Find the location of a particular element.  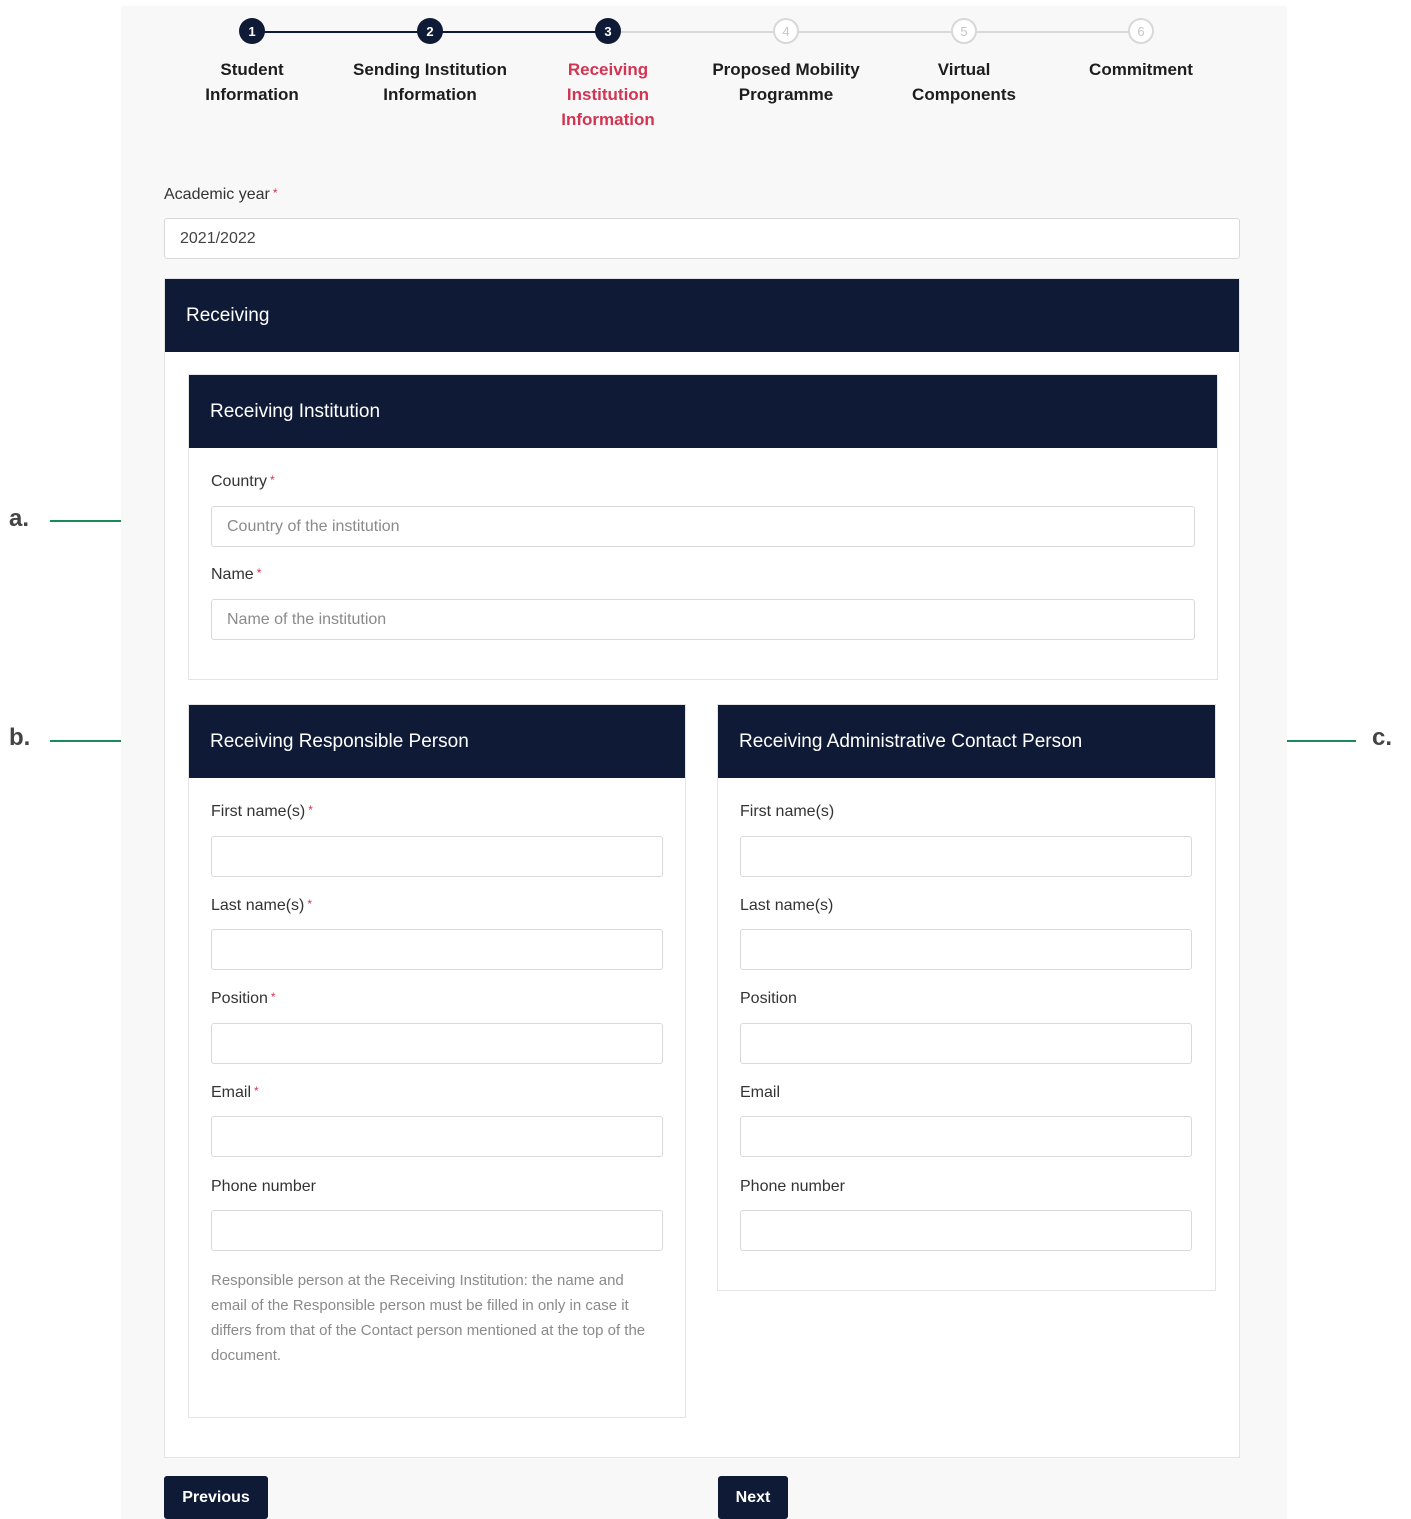

step-commitment: 6 Commitment is located at coordinates (1141, 50).